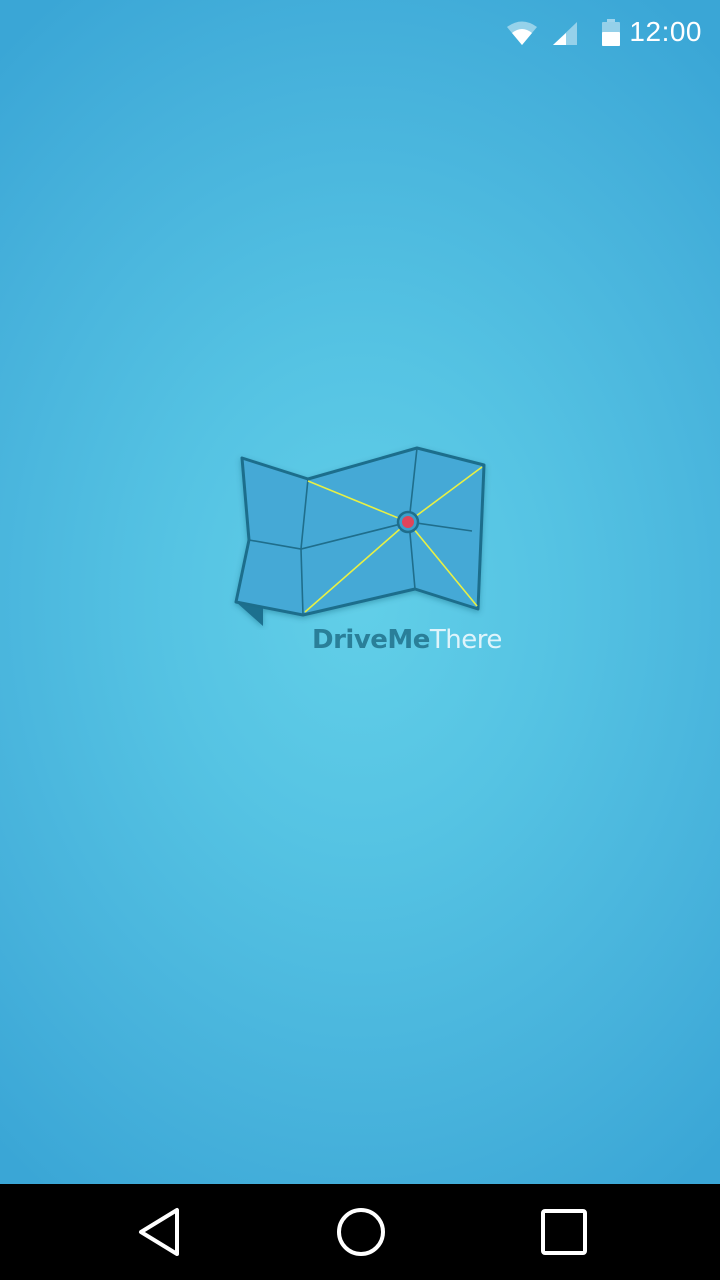 The image size is (720, 1280). What do you see at coordinates (371, 640) in the screenshot?
I see `app-name-primary: DriveMe` at bounding box center [371, 640].